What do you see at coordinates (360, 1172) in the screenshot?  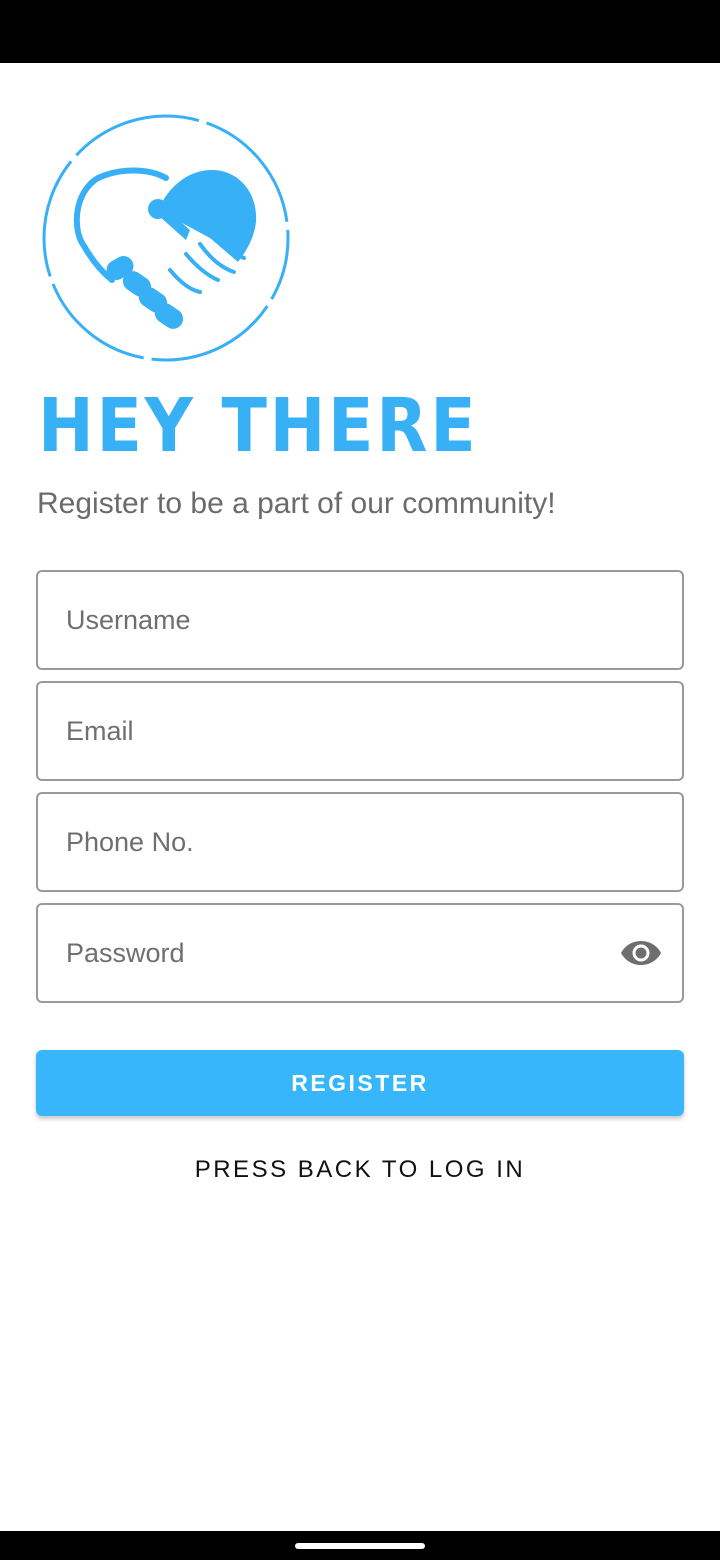 I see `back-to-login-link: PRESS BACK TO LOG IN` at bounding box center [360, 1172].